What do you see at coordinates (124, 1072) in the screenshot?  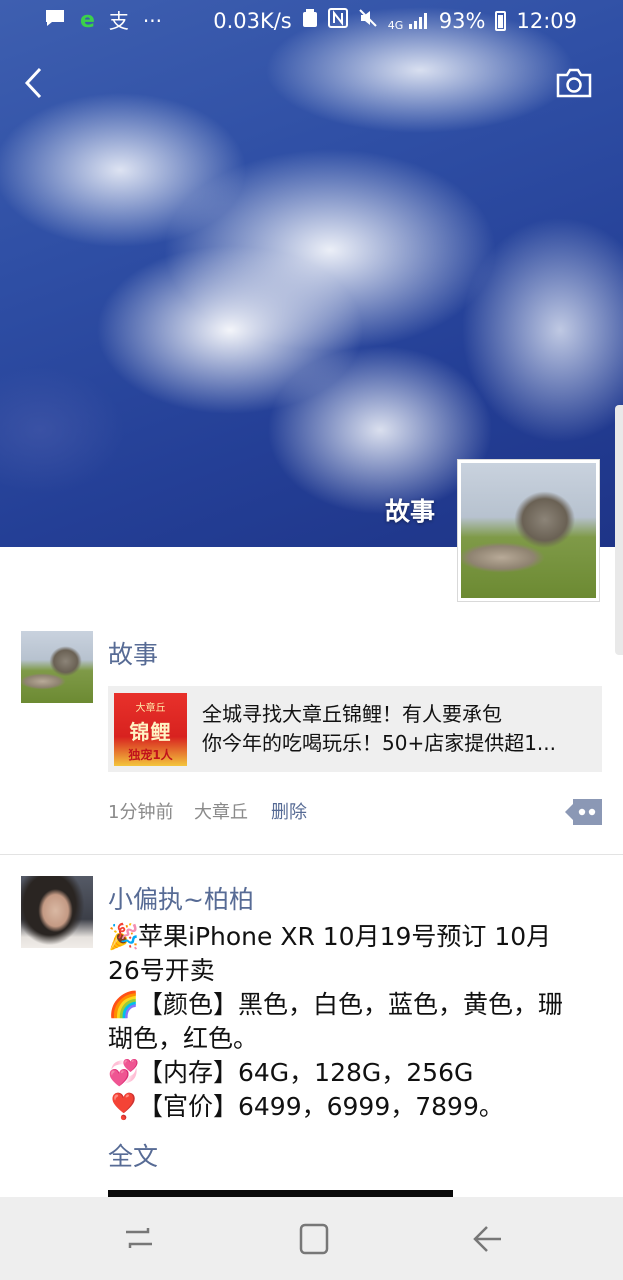 I see `revolving-hearts-icon: 💞` at bounding box center [124, 1072].